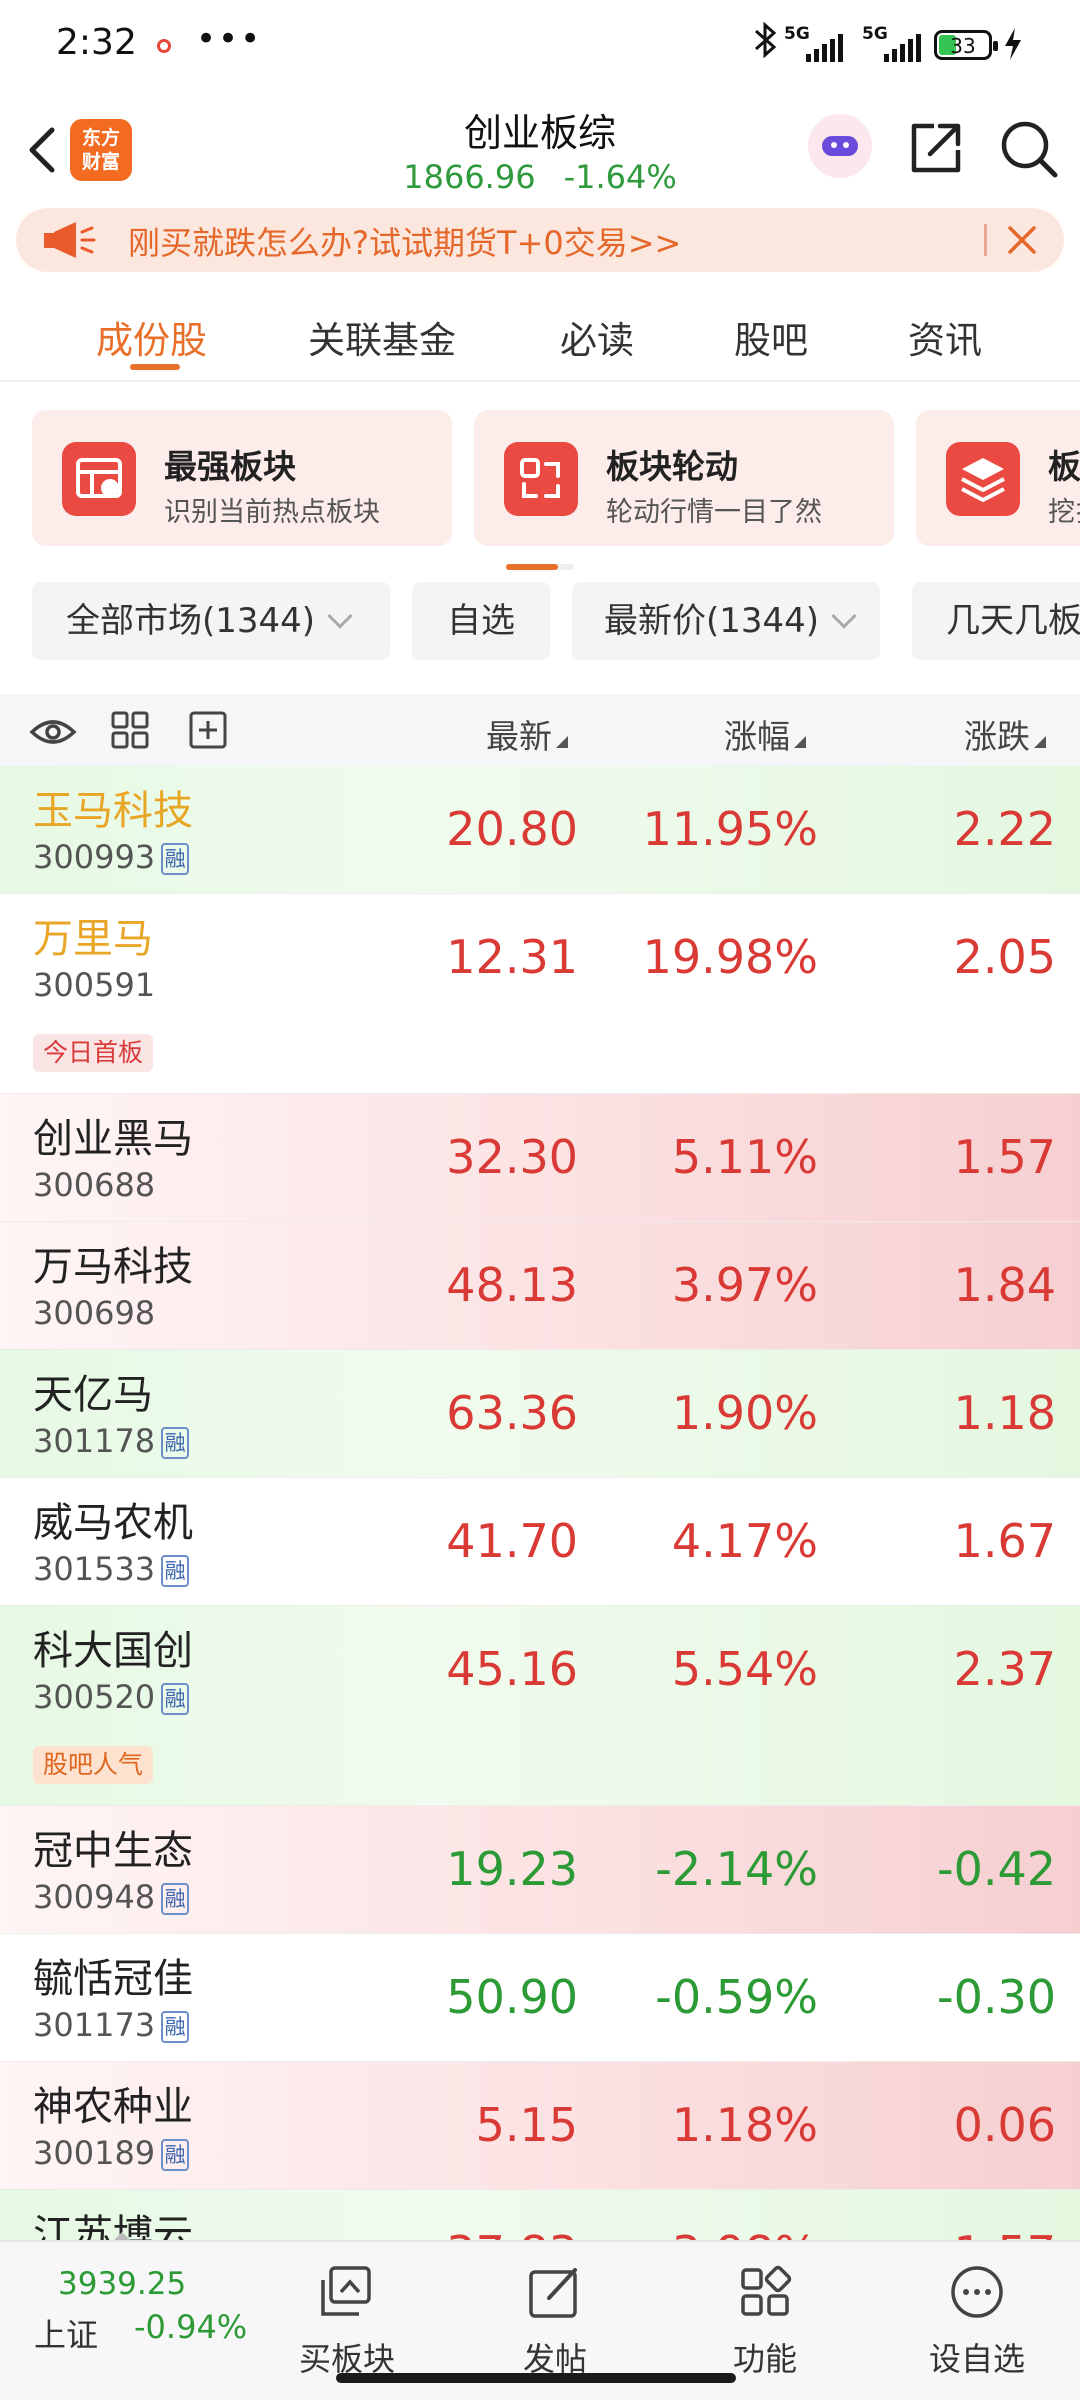  Describe the element at coordinates (53, 732) in the screenshot. I see `eye-icon` at that location.